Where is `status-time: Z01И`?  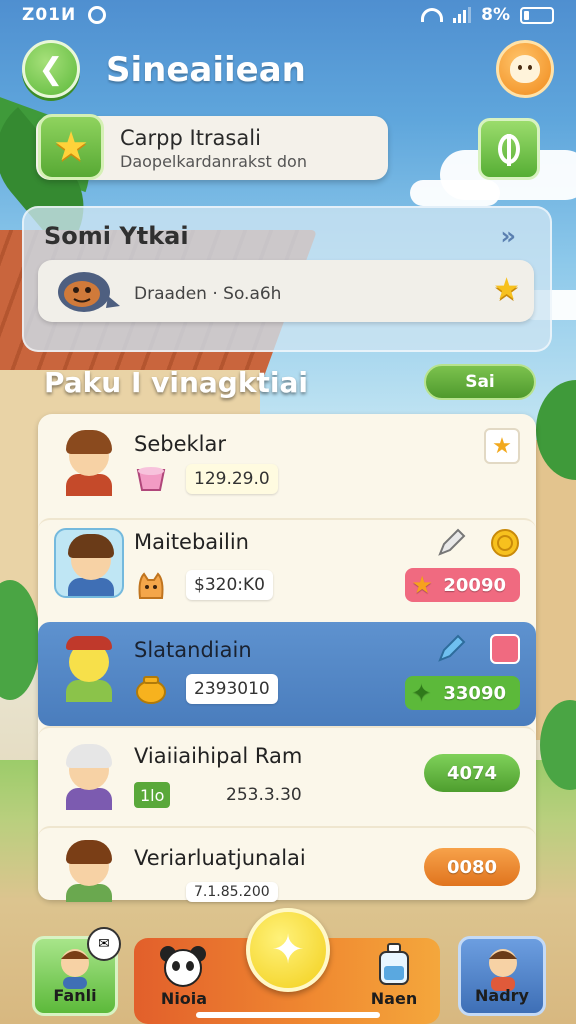
status-time: Z01И is located at coordinates (49, 15).